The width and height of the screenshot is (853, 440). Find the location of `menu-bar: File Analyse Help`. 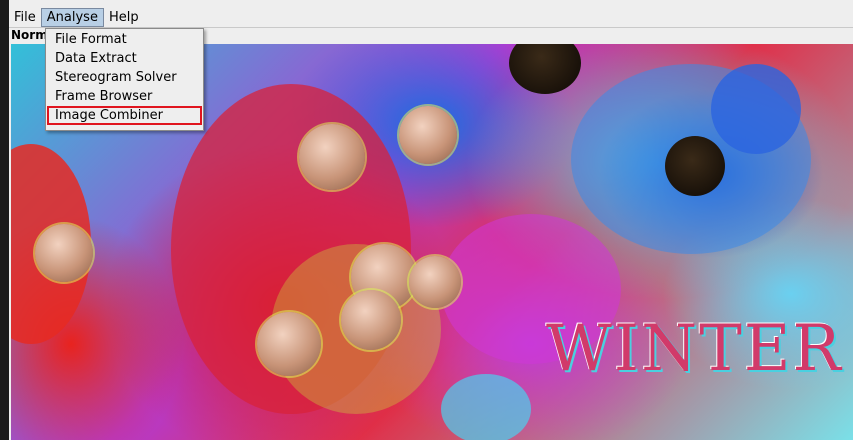

menu-bar: File Analyse Help is located at coordinates (431, 18).